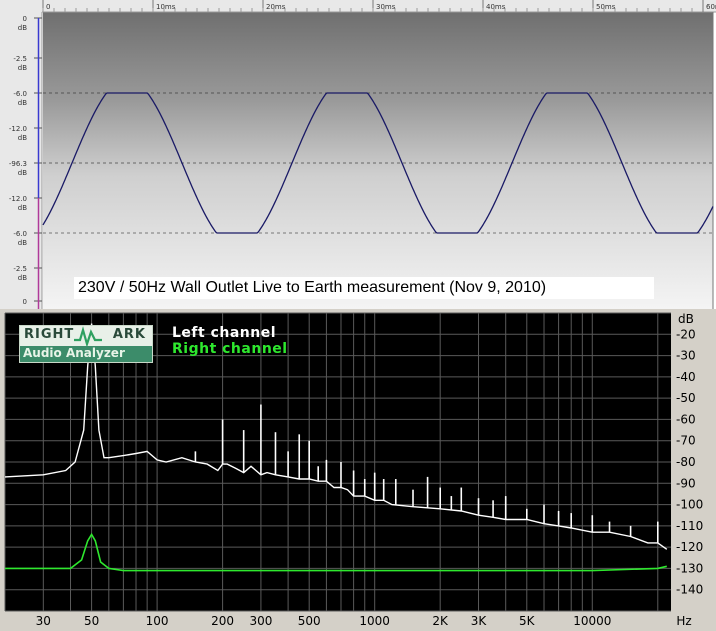 This screenshot has width=716, height=631. I want to click on logo-pulse-icon, so click(88, 336).